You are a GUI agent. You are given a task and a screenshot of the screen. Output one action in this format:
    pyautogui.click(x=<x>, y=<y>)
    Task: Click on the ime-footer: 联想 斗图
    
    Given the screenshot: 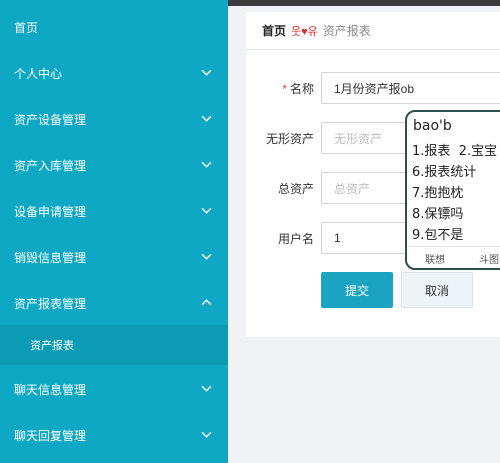 What is the action you would take?
    pyautogui.click(x=453, y=257)
    